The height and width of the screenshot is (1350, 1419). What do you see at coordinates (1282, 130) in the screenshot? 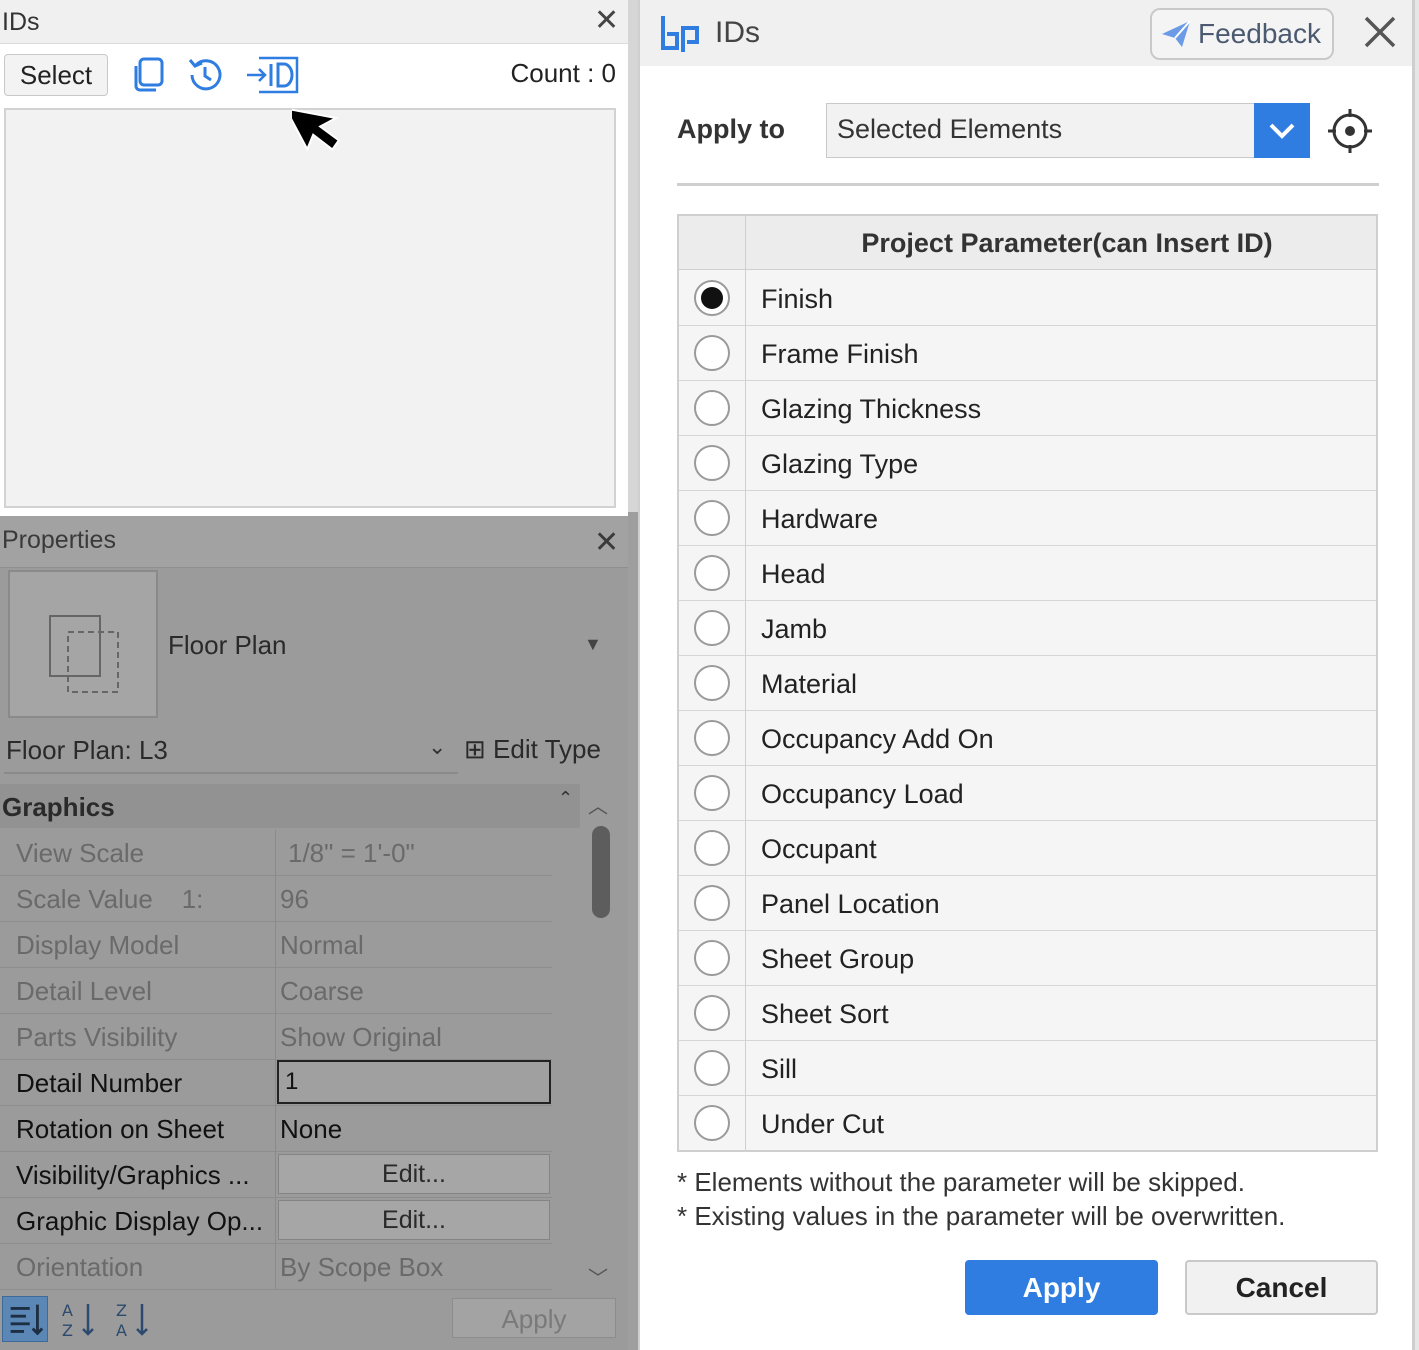
I see `chevron-down-icon` at bounding box center [1282, 130].